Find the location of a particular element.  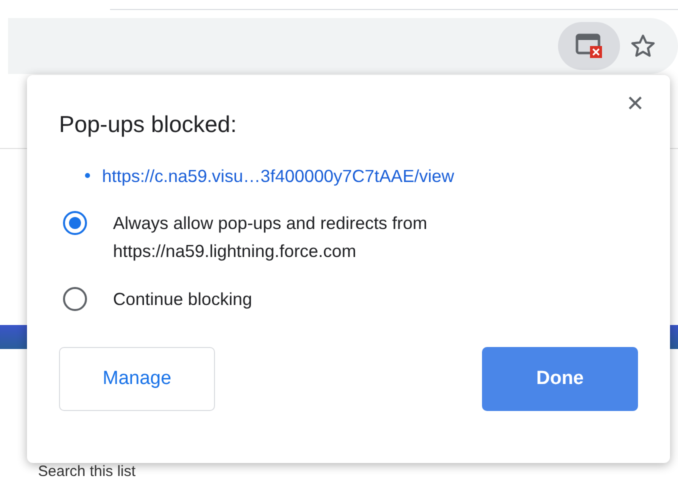

search-field: Search this list is located at coordinates (150, 472).